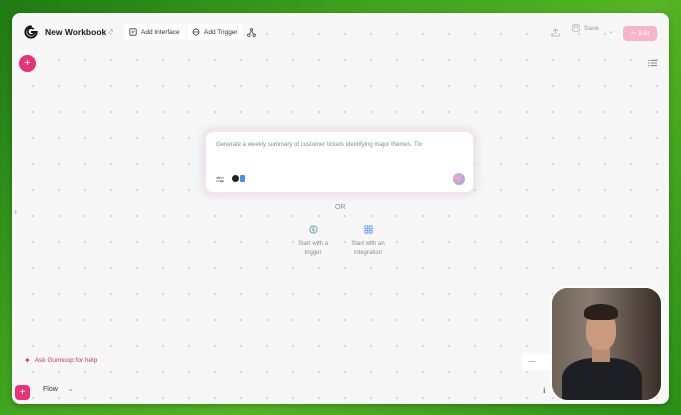 The width and height of the screenshot is (681, 415). Describe the element at coordinates (644, 33) in the screenshot. I see `edit-label: Edit` at that location.